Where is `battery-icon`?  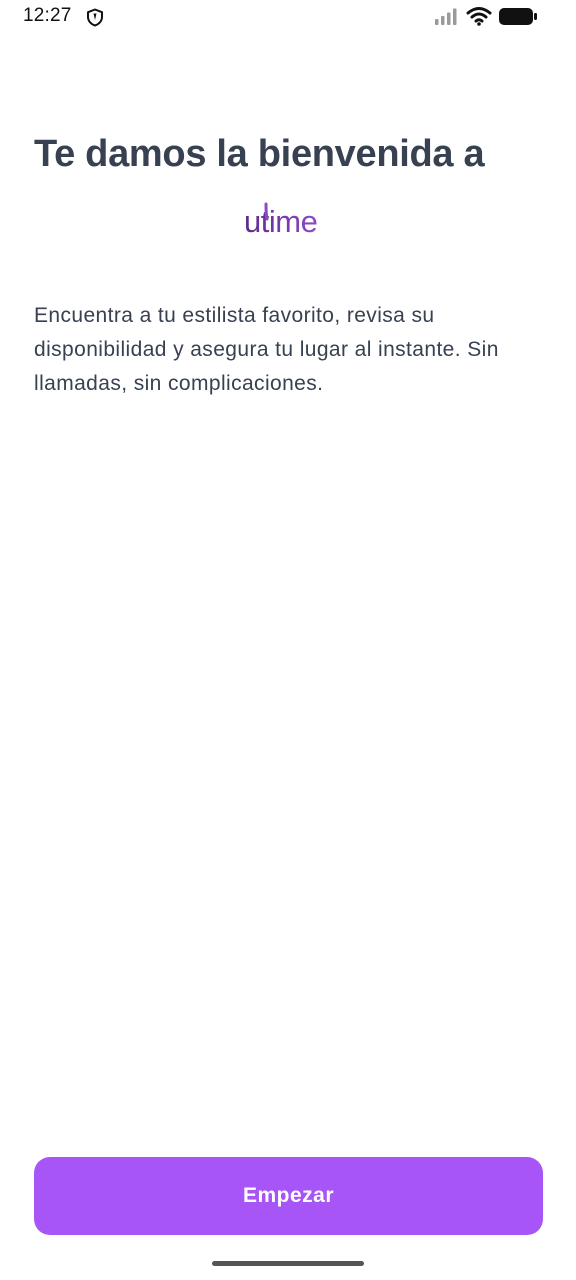 battery-icon is located at coordinates (518, 16).